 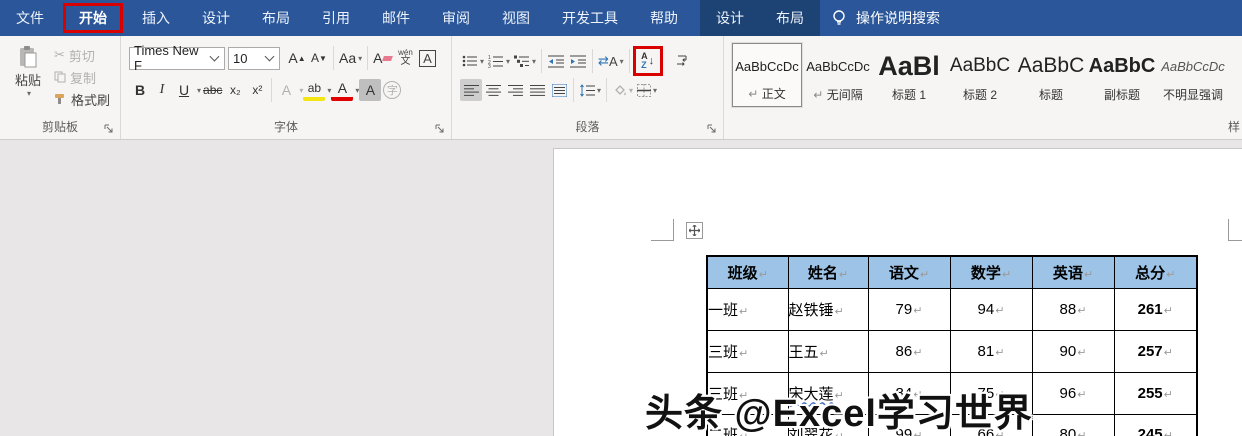 What do you see at coordinates (767, 66) in the screenshot?
I see `style-preview: AaBbCcDc` at bounding box center [767, 66].